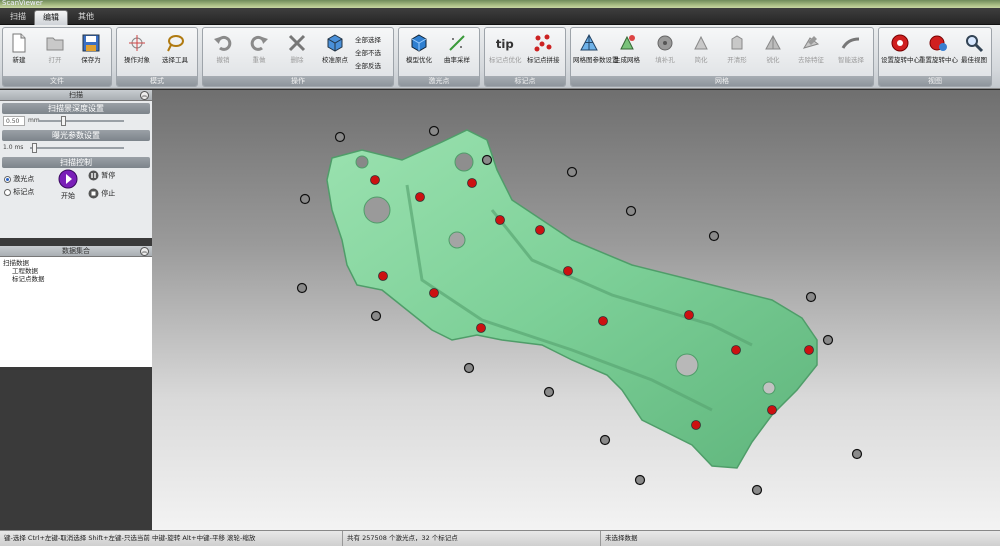 The height and width of the screenshot is (546, 1000). I want to click on mesh-params-button: 网格图参数设置, so click(596, 53).